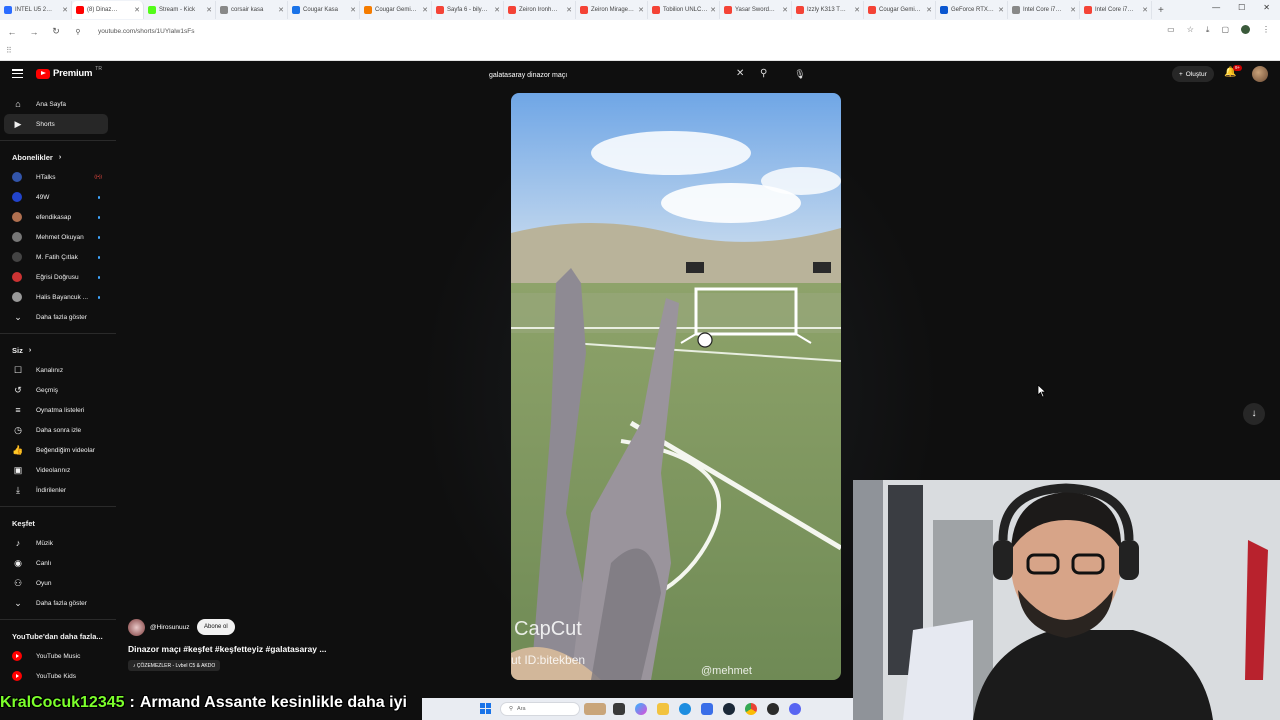 This screenshot has height=720, width=1280. What do you see at coordinates (58, 656) in the screenshot?
I see `sidebar-item: YouTube Music` at bounding box center [58, 656].